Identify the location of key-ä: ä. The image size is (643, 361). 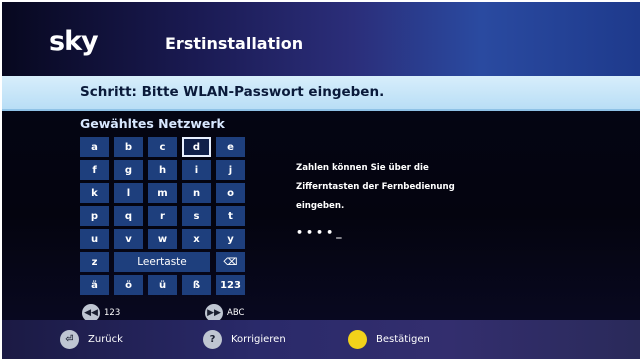
(94, 285).